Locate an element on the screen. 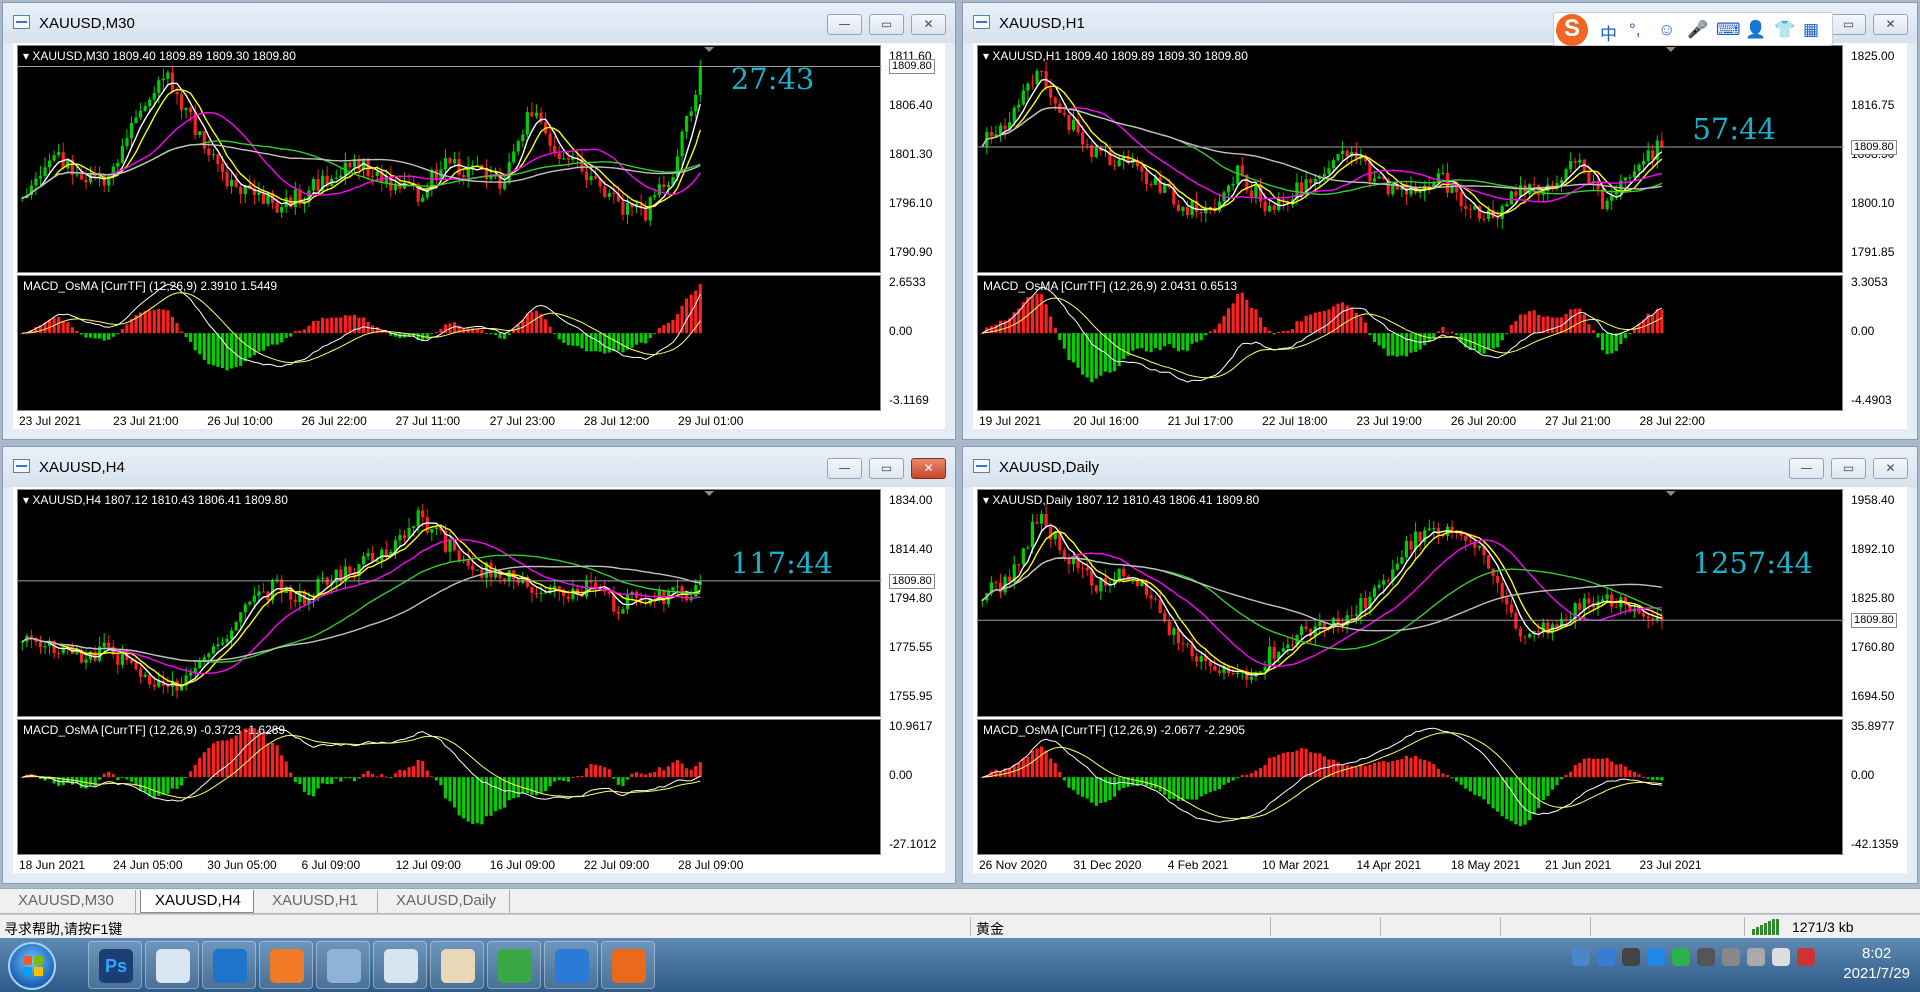 This screenshot has width=1920, height=992. time-tick-label: 28 Jul 22:00 is located at coordinates (1672, 421).